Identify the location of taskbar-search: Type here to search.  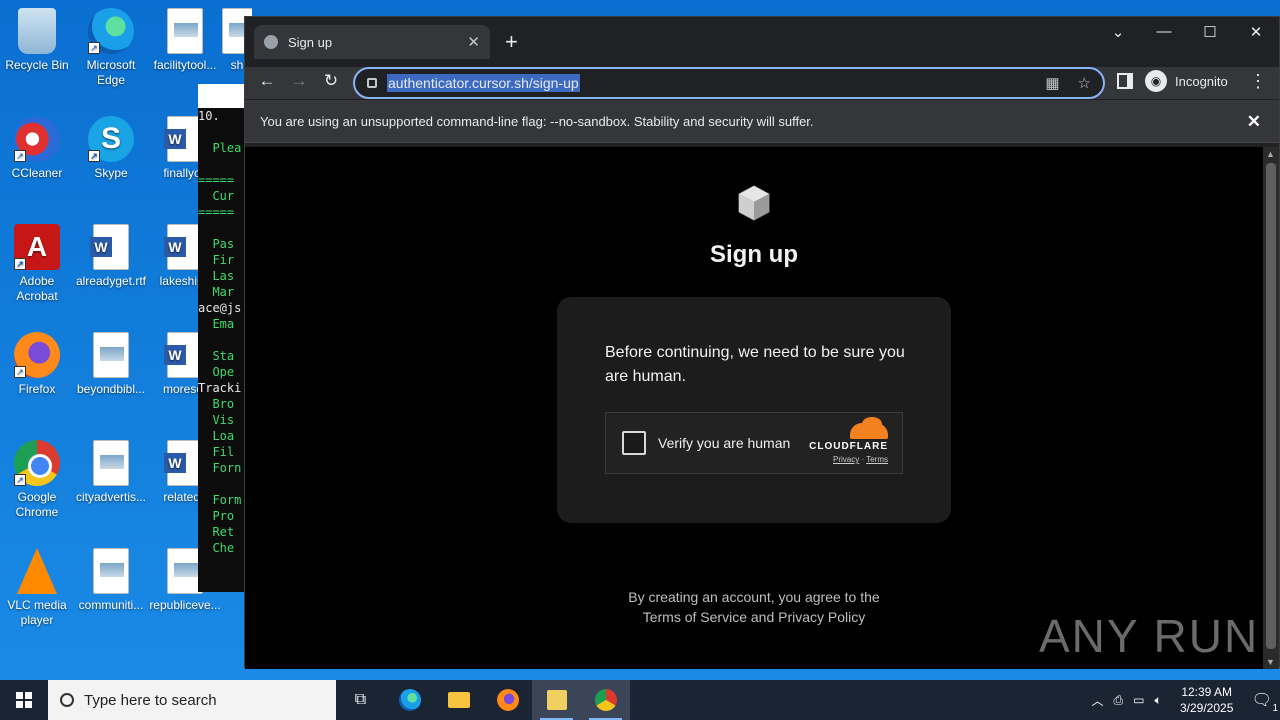
(192, 700).